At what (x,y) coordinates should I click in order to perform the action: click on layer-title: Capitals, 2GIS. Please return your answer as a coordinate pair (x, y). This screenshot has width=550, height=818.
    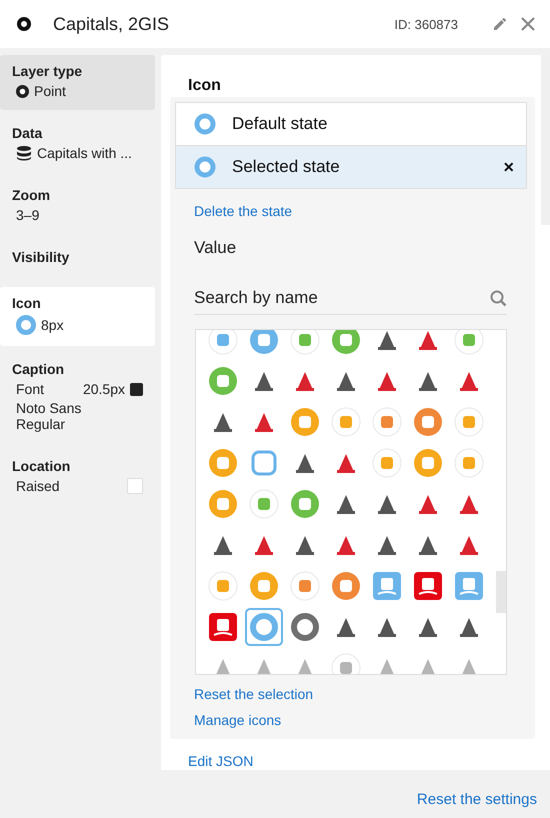
    Looking at the image, I should click on (111, 24).